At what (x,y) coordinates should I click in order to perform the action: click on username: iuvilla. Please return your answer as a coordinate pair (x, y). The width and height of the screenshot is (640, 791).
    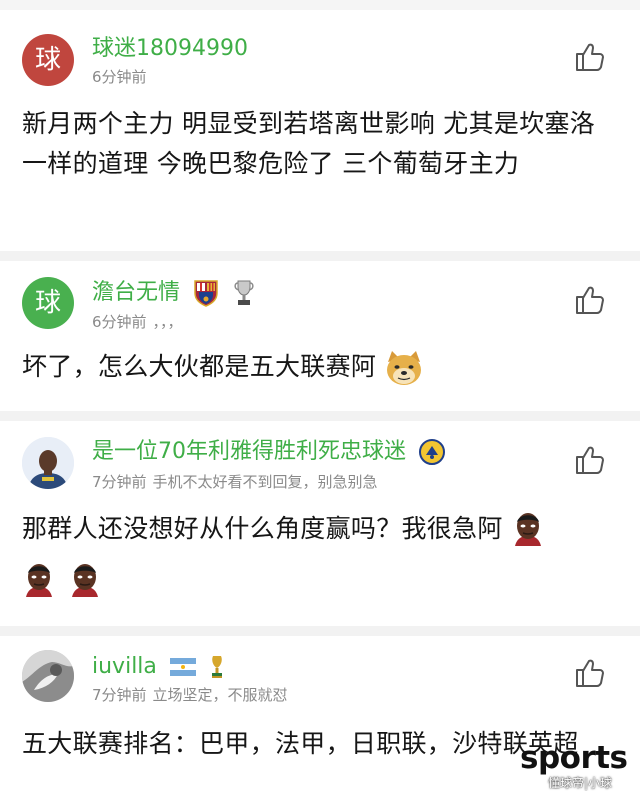
    Looking at the image, I should click on (158, 667).